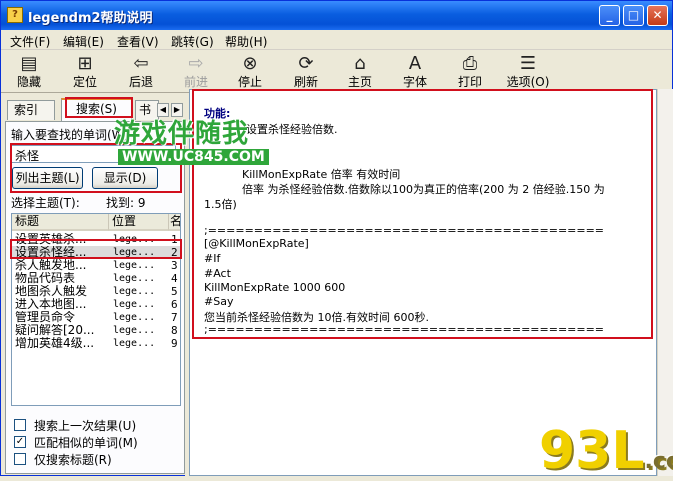  I want to click on script-line: KillMonExpRate 1000 600, so click(274, 287).